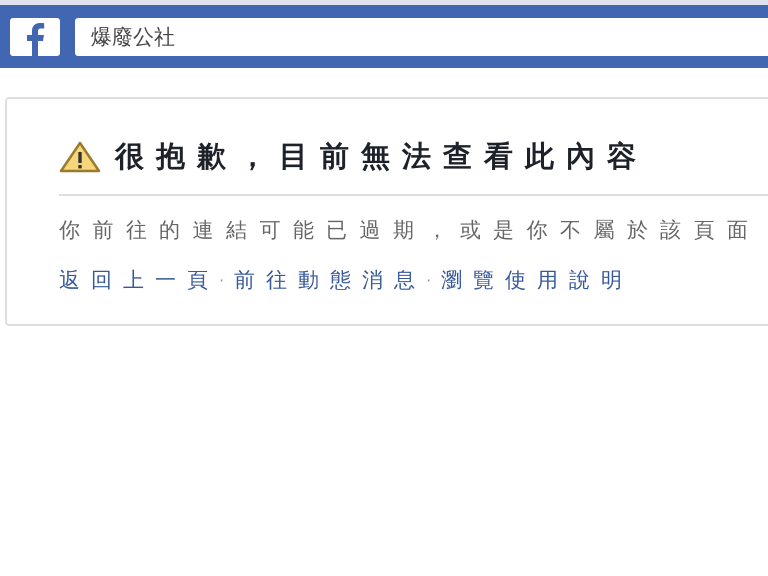  I want to click on notice-link: 瀏覽使用說明, so click(537, 280).